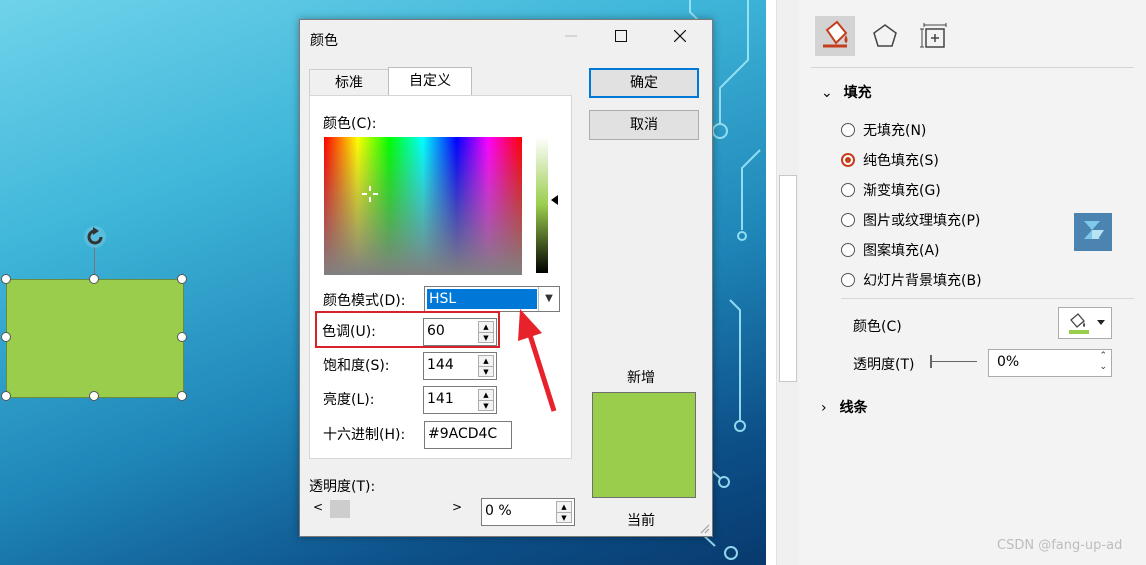 The image size is (1146, 565). What do you see at coordinates (430, 81) in the screenshot?
I see `tab-custom: 自定义` at bounding box center [430, 81].